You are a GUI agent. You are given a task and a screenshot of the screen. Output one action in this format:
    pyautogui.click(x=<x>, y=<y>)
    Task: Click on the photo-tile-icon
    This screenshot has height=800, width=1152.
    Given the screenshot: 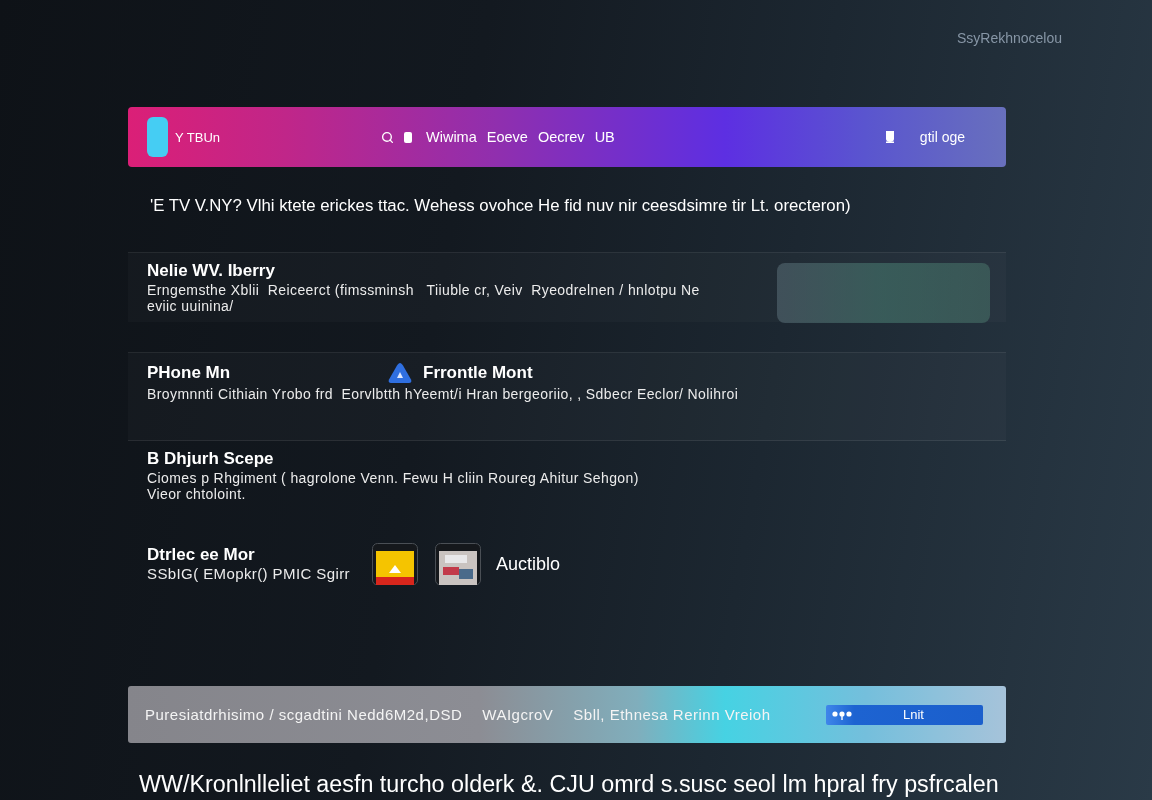 What is the action you would take?
    pyautogui.click(x=458, y=564)
    